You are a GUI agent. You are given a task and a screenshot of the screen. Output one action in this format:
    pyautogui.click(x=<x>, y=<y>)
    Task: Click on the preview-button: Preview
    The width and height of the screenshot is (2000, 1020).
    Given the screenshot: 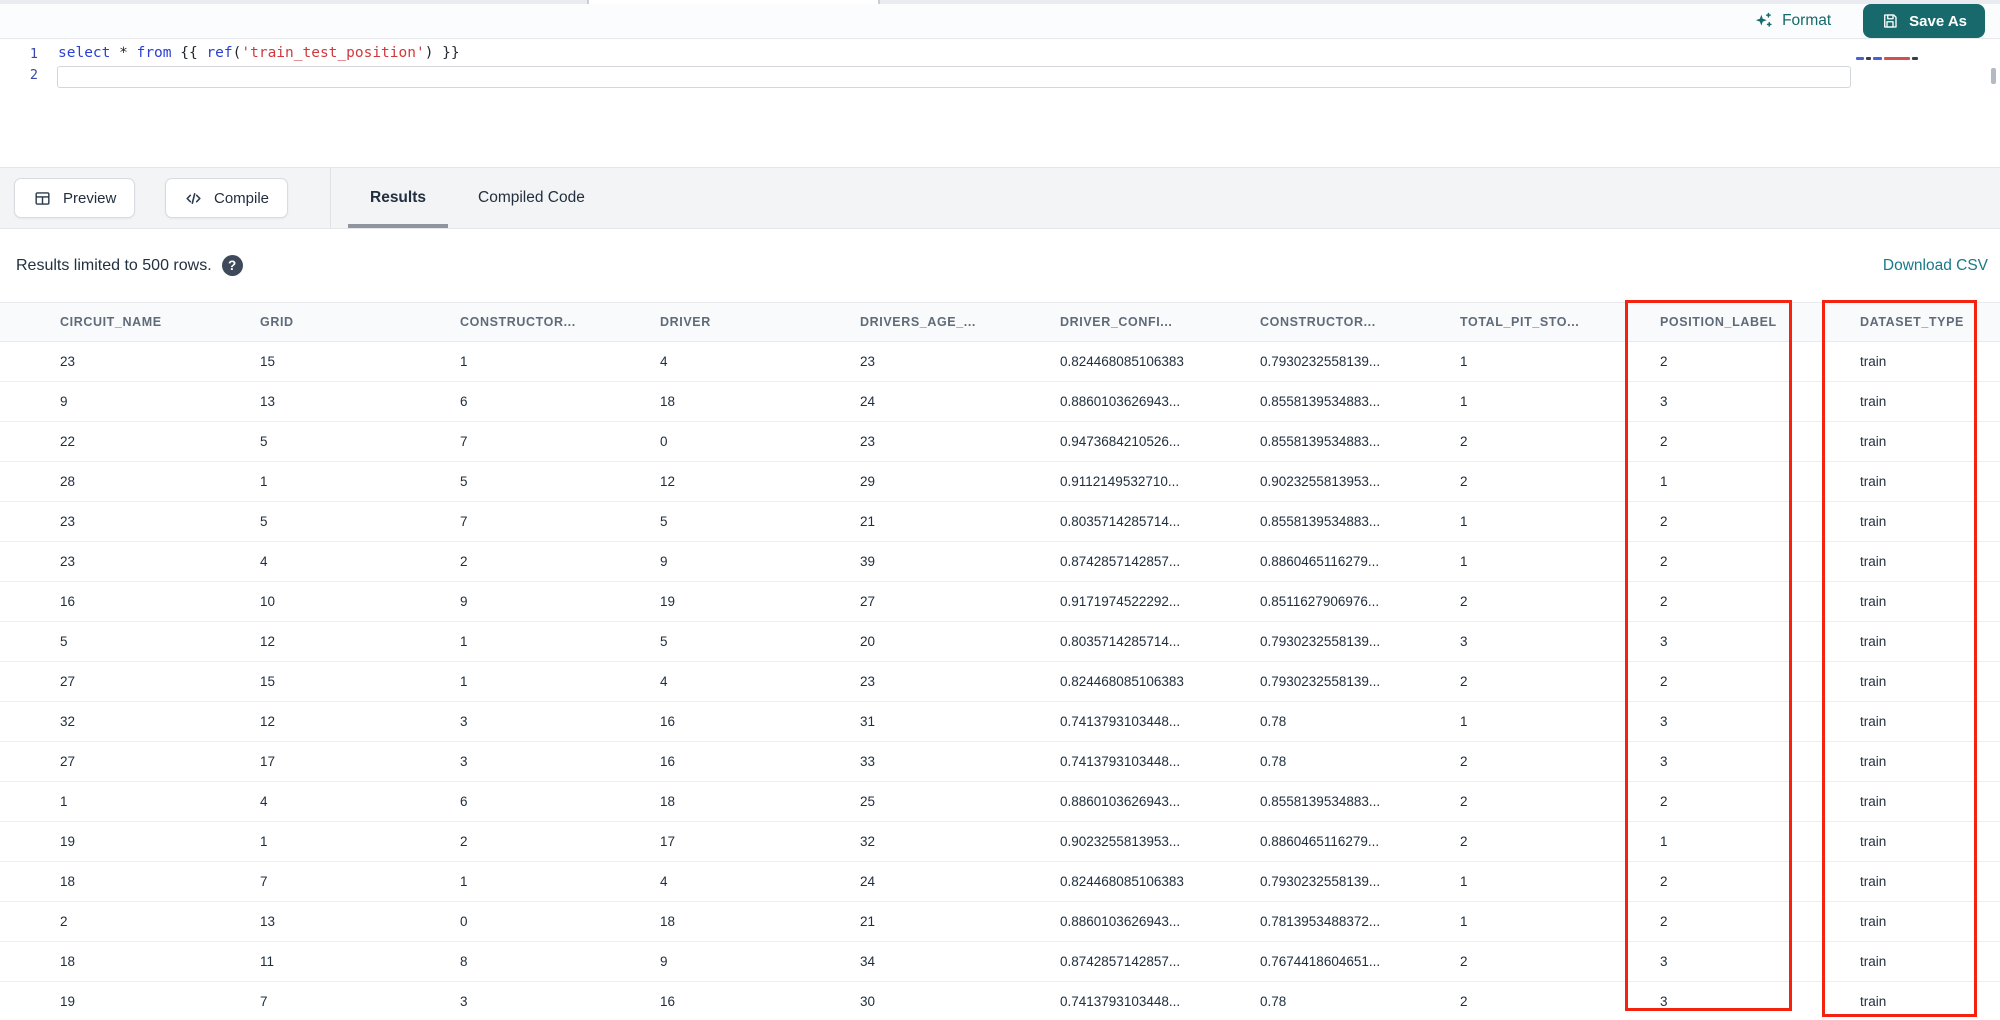 What is the action you would take?
    pyautogui.click(x=75, y=198)
    